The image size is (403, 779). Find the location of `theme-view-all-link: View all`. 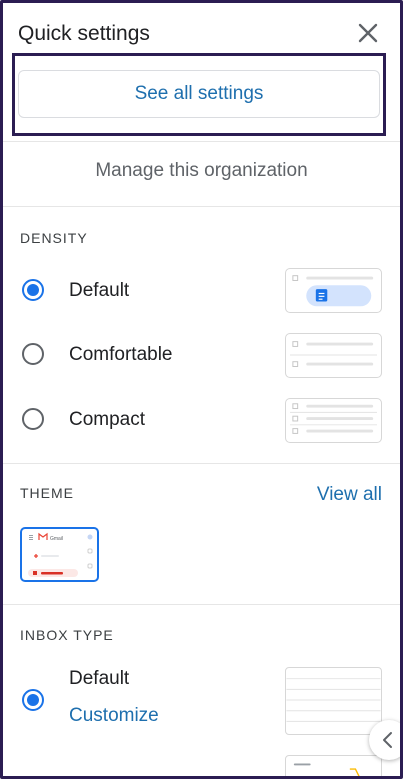

theme-view-all-link: View all is located at coordinates (349, 495).